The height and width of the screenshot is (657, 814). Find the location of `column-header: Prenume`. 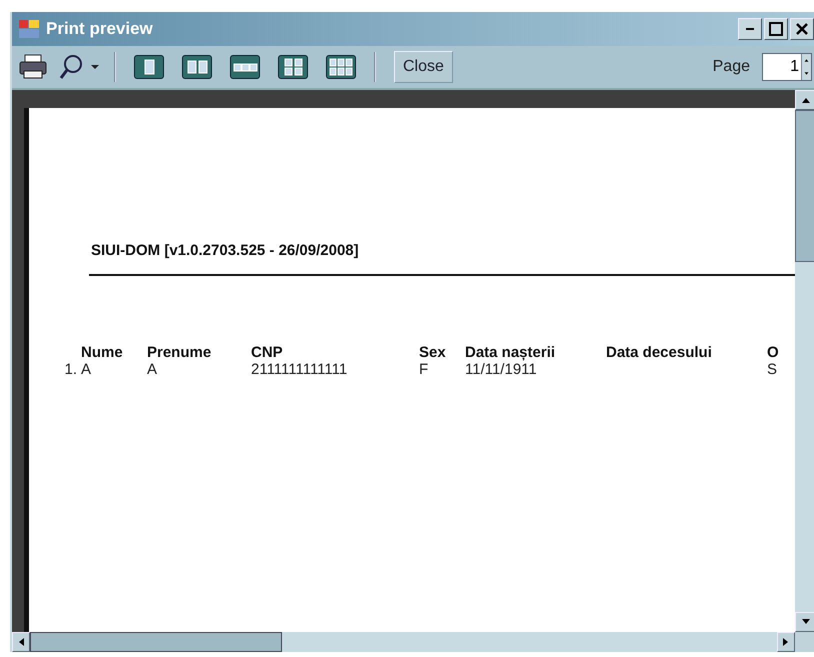

column-header: Prenume is located at coordinates (179, 352).